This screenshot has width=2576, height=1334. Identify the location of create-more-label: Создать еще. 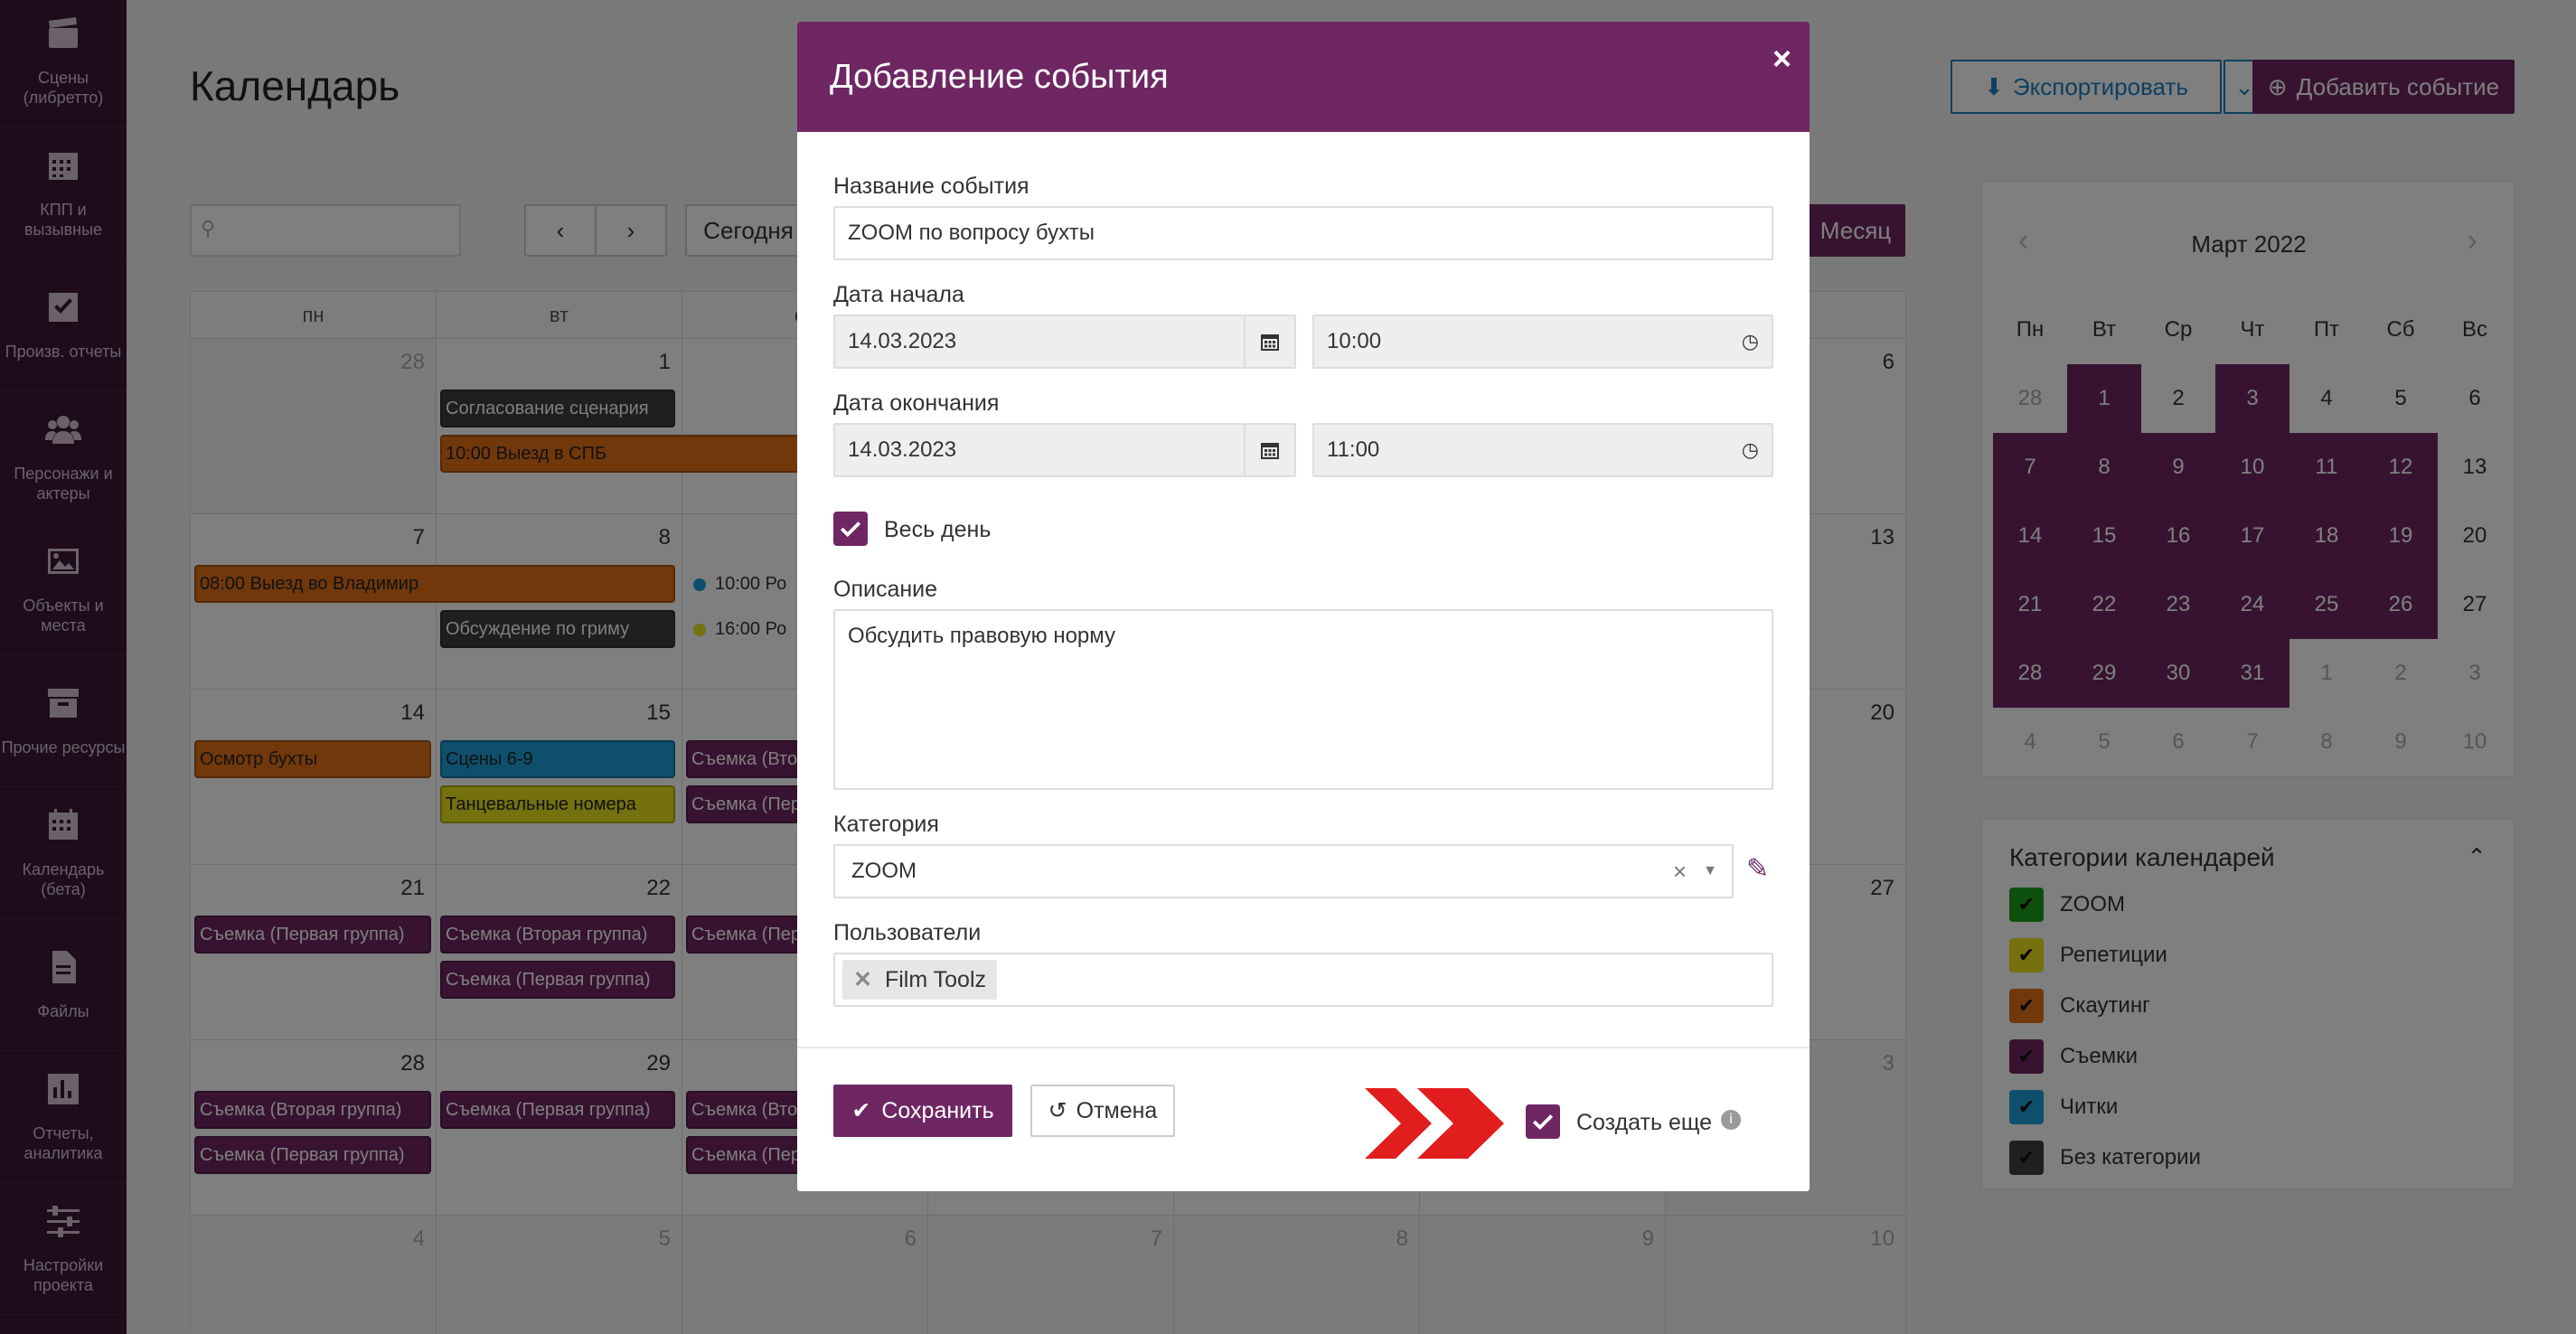
(1644, 1122).